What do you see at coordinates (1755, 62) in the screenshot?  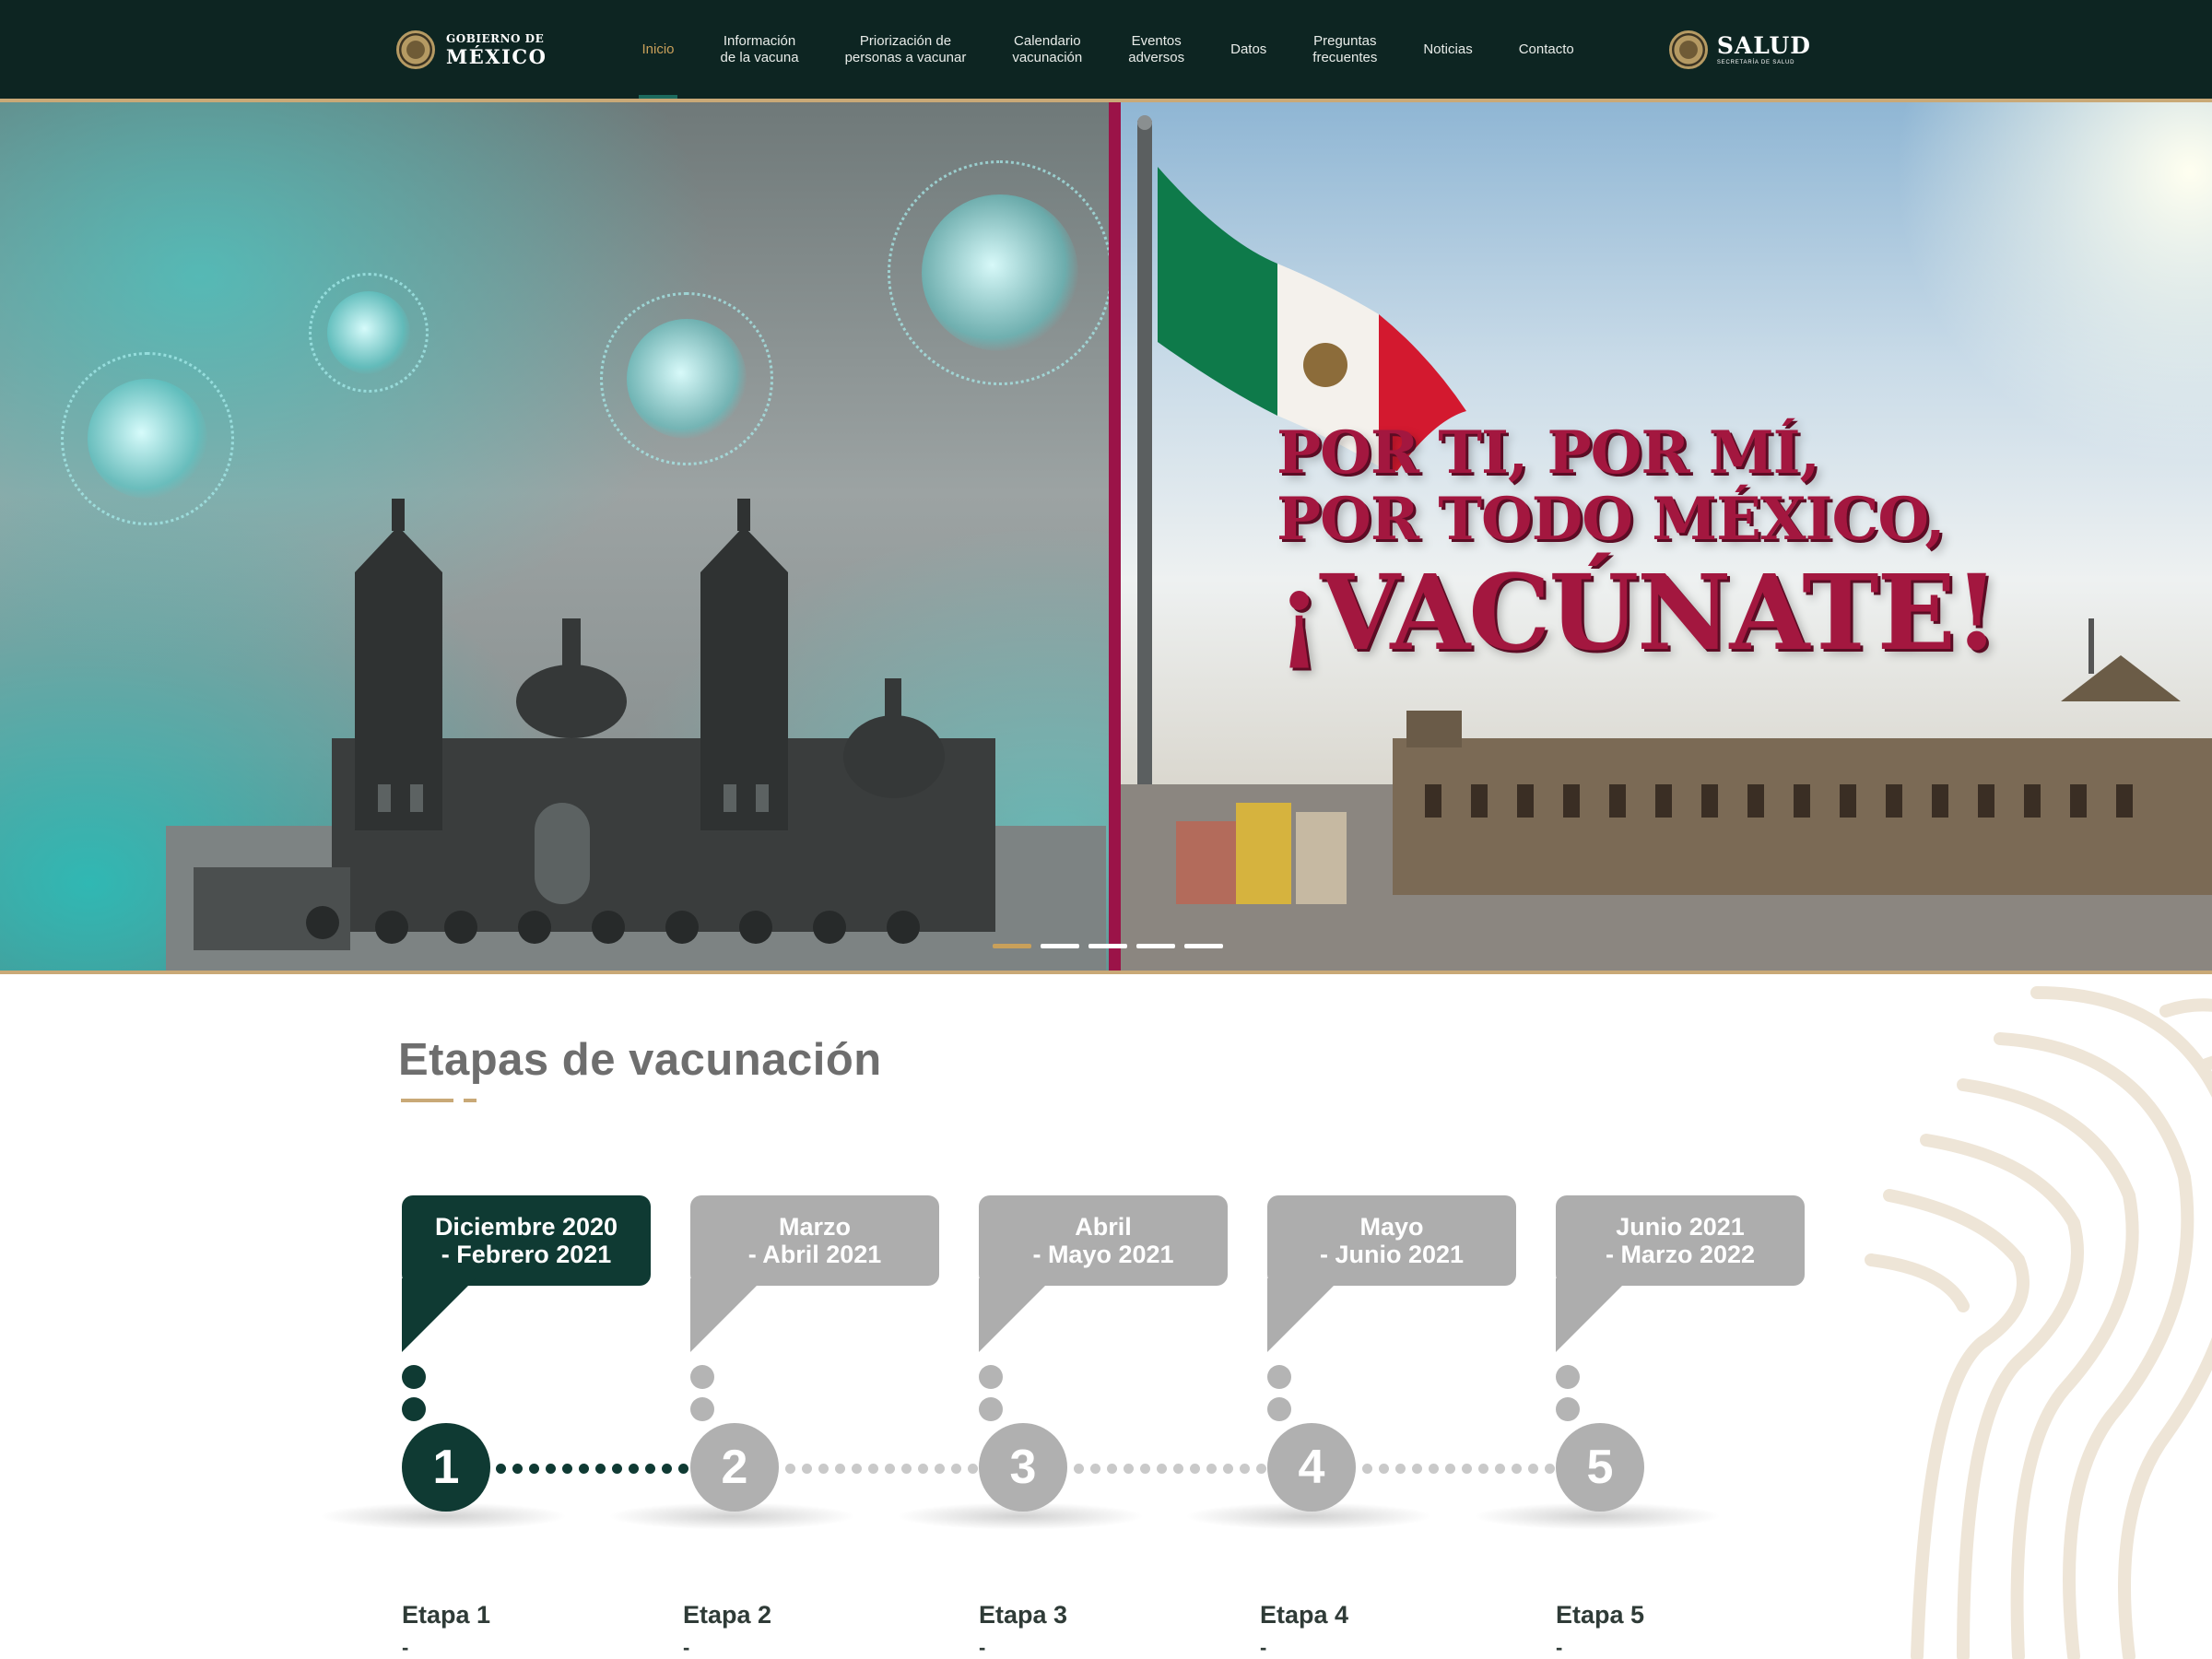 I see `salud-logo-line2: SECRETARÍA DE SALUD` at bounding box center [1755, 62].